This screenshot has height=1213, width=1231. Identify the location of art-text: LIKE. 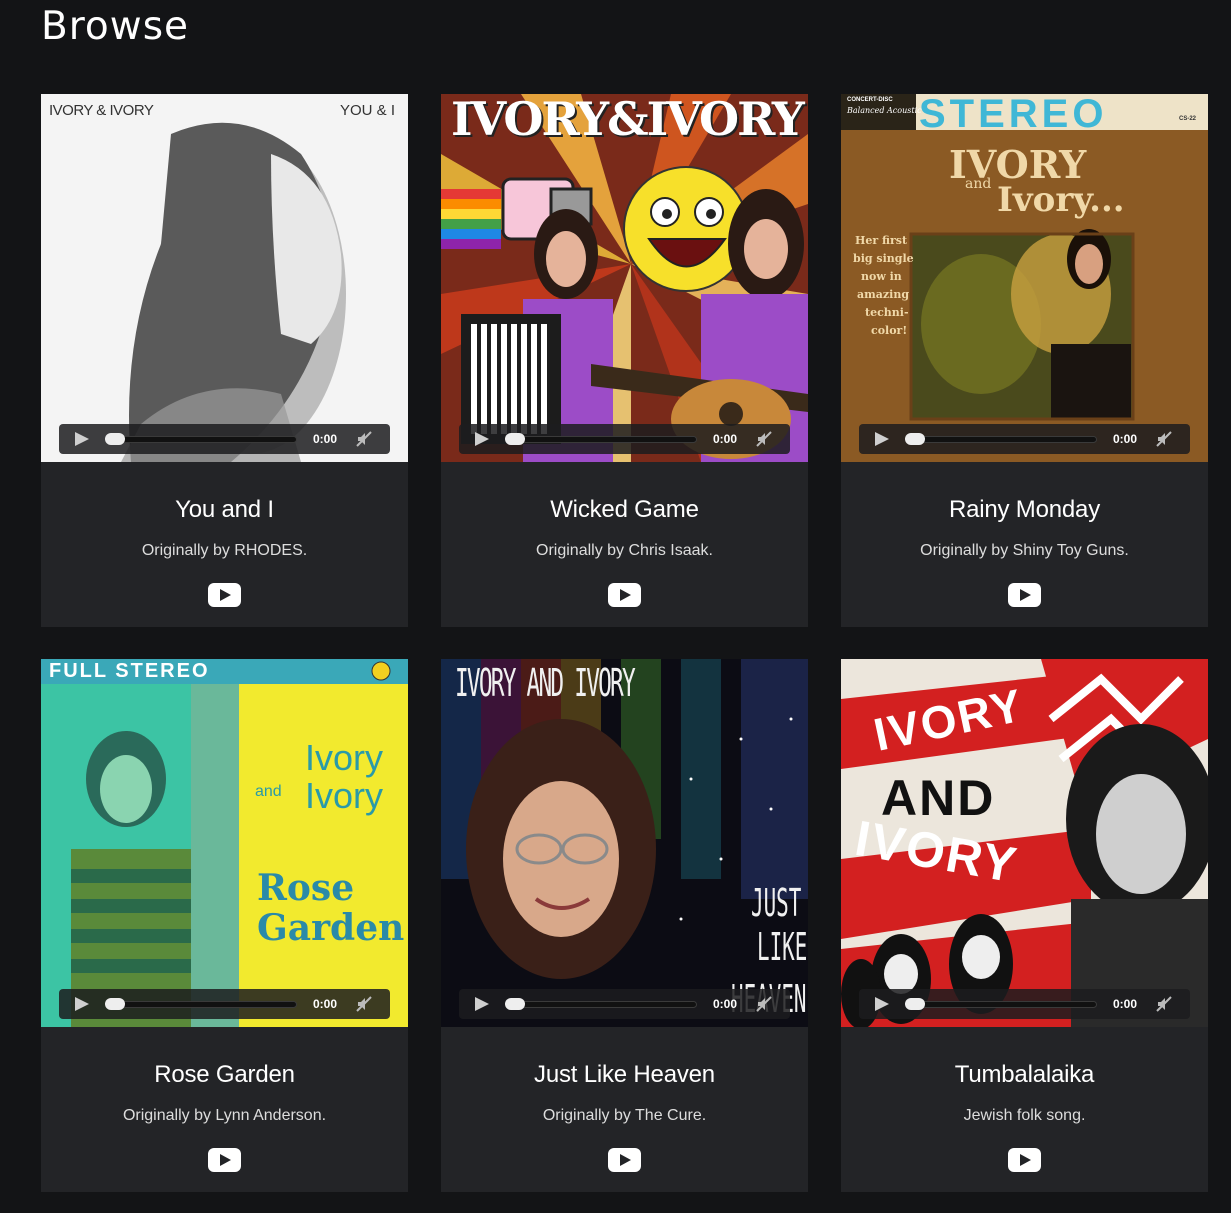
(782, 947).